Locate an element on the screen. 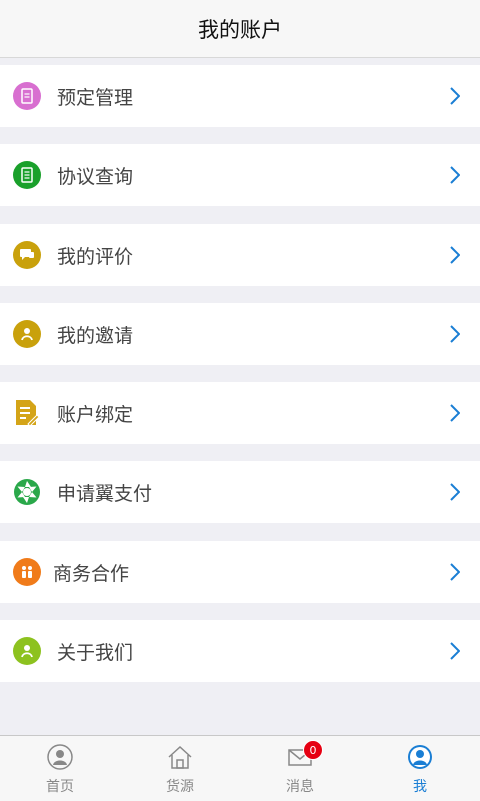 The image size is (480, 801). header-bar: 我的账户 is located at coordinates (240, 29).